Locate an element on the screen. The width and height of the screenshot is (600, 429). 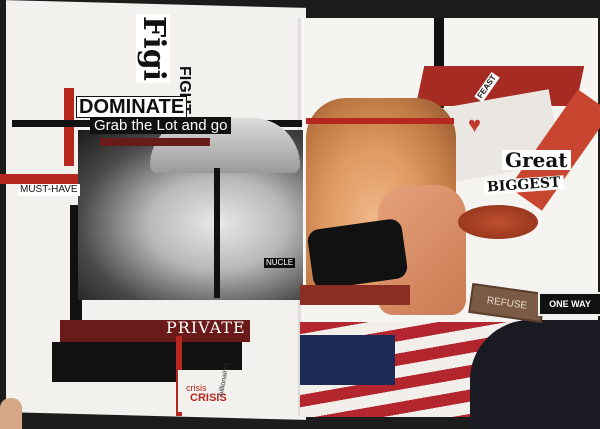
lips is located at coordinates (498, 222).